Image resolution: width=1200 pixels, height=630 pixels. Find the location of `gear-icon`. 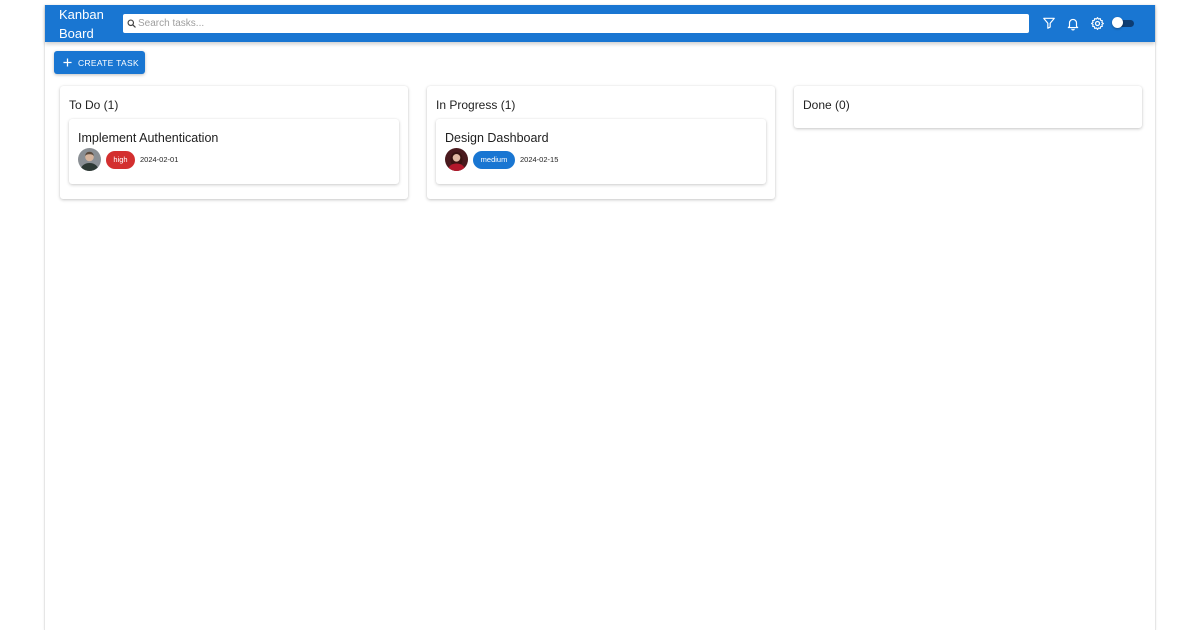

gear-icon is located at coordinates (1097, 23).